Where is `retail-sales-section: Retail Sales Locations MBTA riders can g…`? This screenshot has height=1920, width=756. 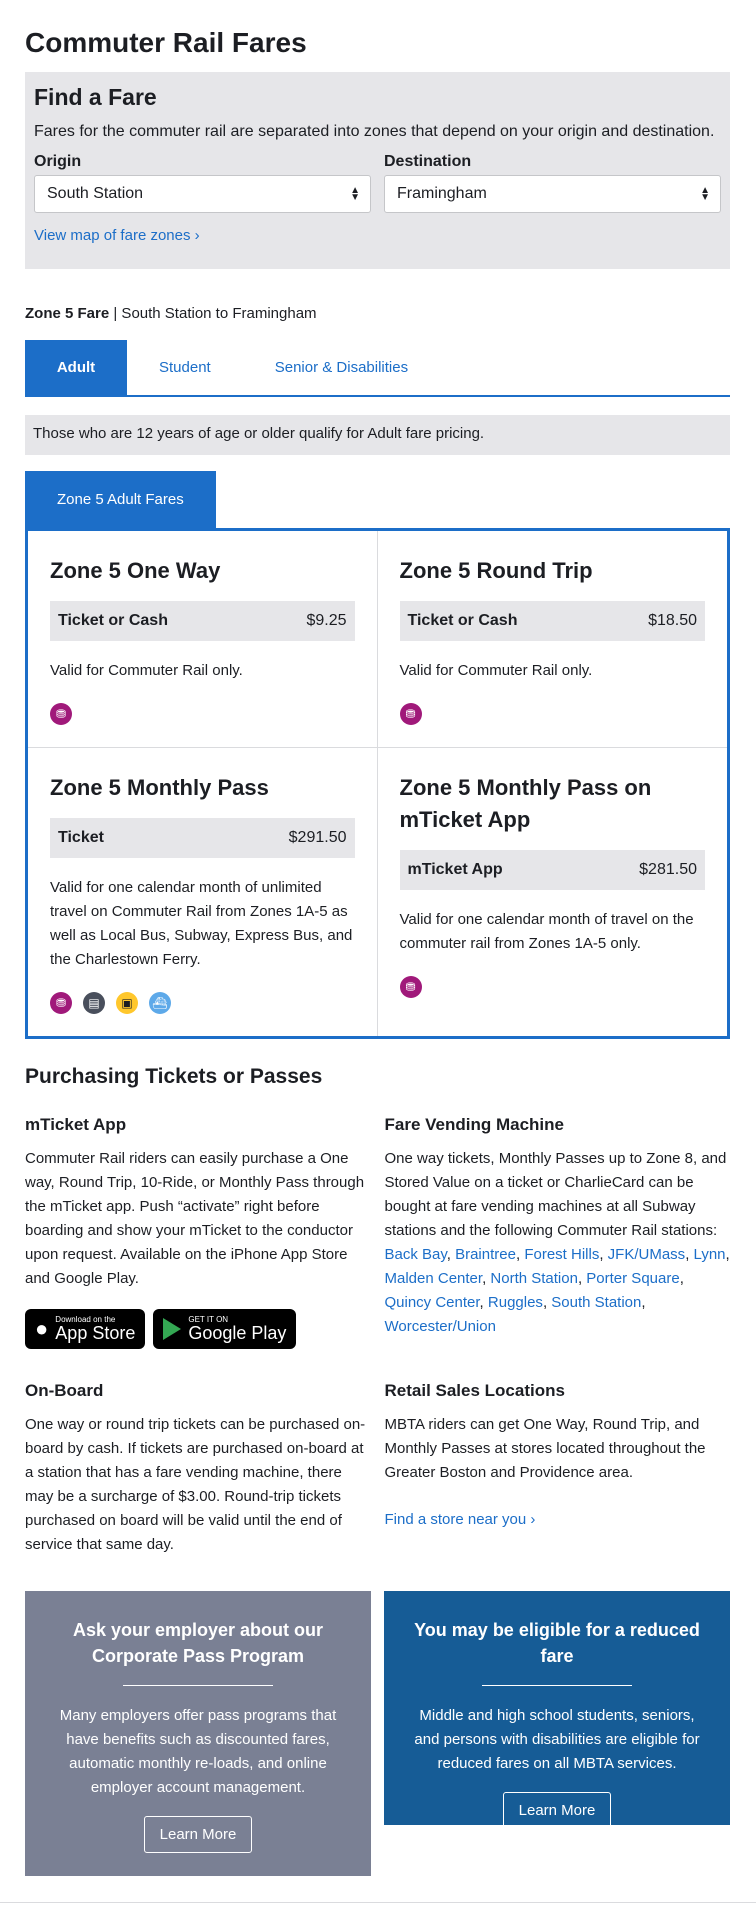 retail-sales-section: Retail Sales Locations MBTA riders can g… is located at coordinates (558, 1469).